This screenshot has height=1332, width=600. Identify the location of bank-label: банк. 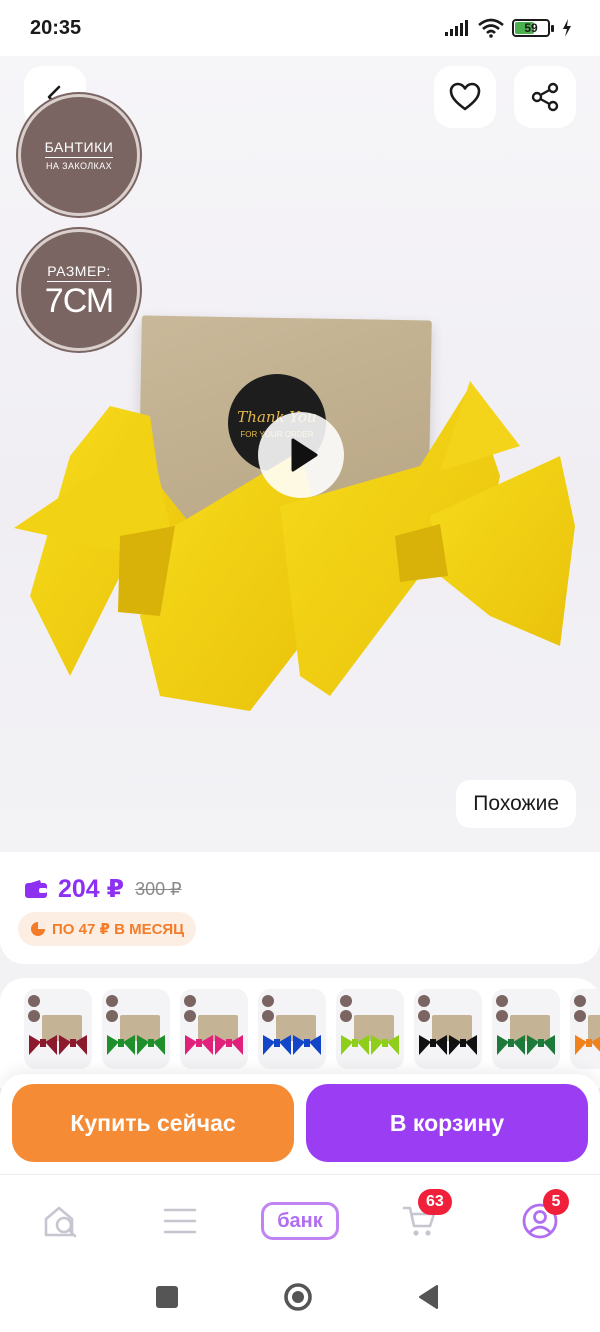
(300, 1220).